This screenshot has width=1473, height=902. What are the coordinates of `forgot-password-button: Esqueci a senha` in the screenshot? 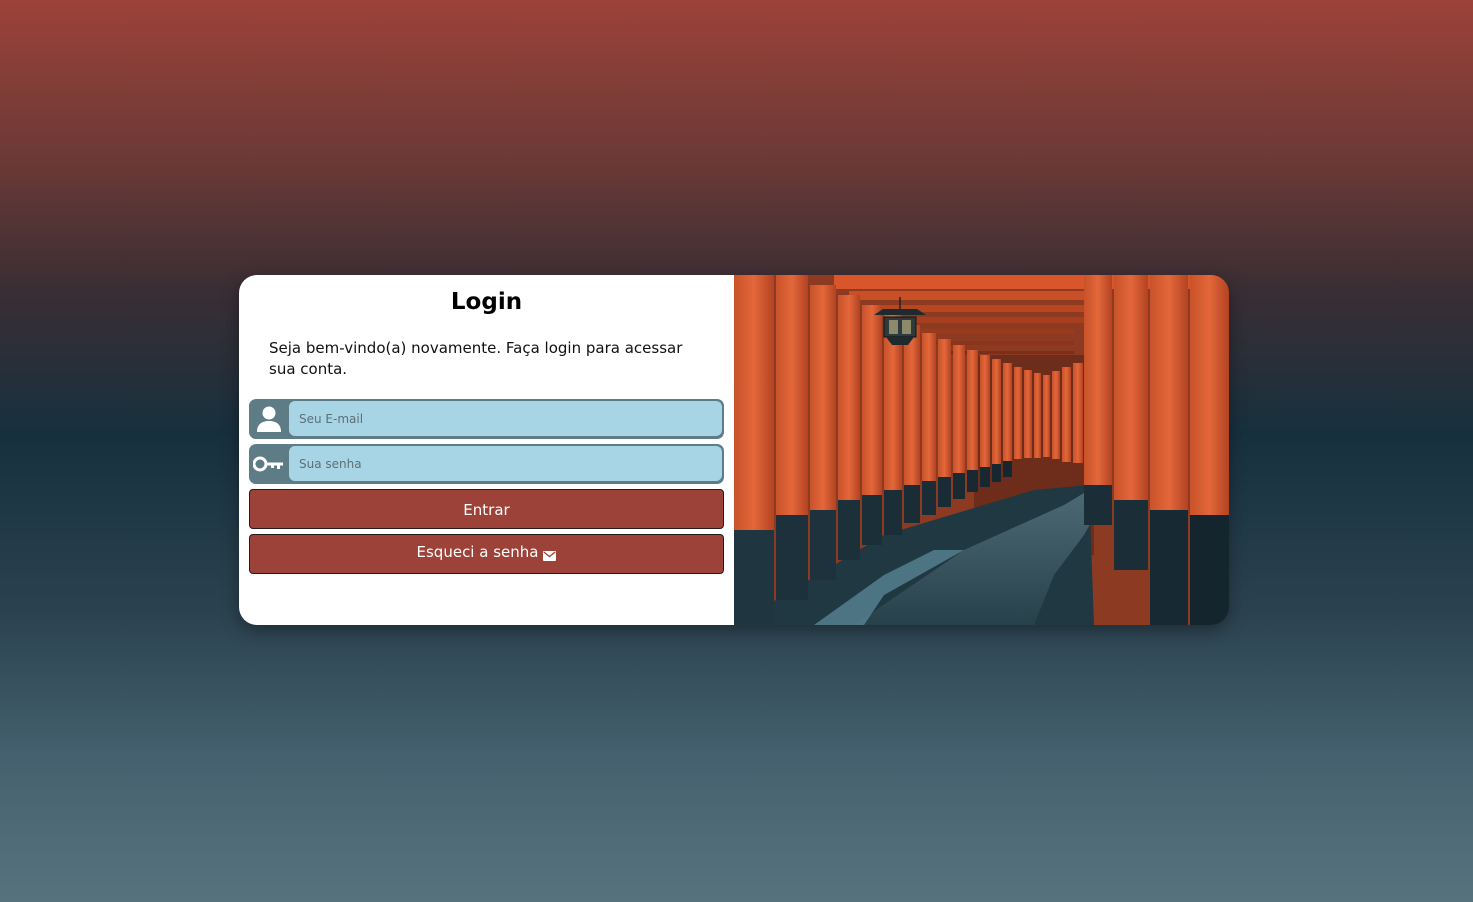 It's located at (486, 554).